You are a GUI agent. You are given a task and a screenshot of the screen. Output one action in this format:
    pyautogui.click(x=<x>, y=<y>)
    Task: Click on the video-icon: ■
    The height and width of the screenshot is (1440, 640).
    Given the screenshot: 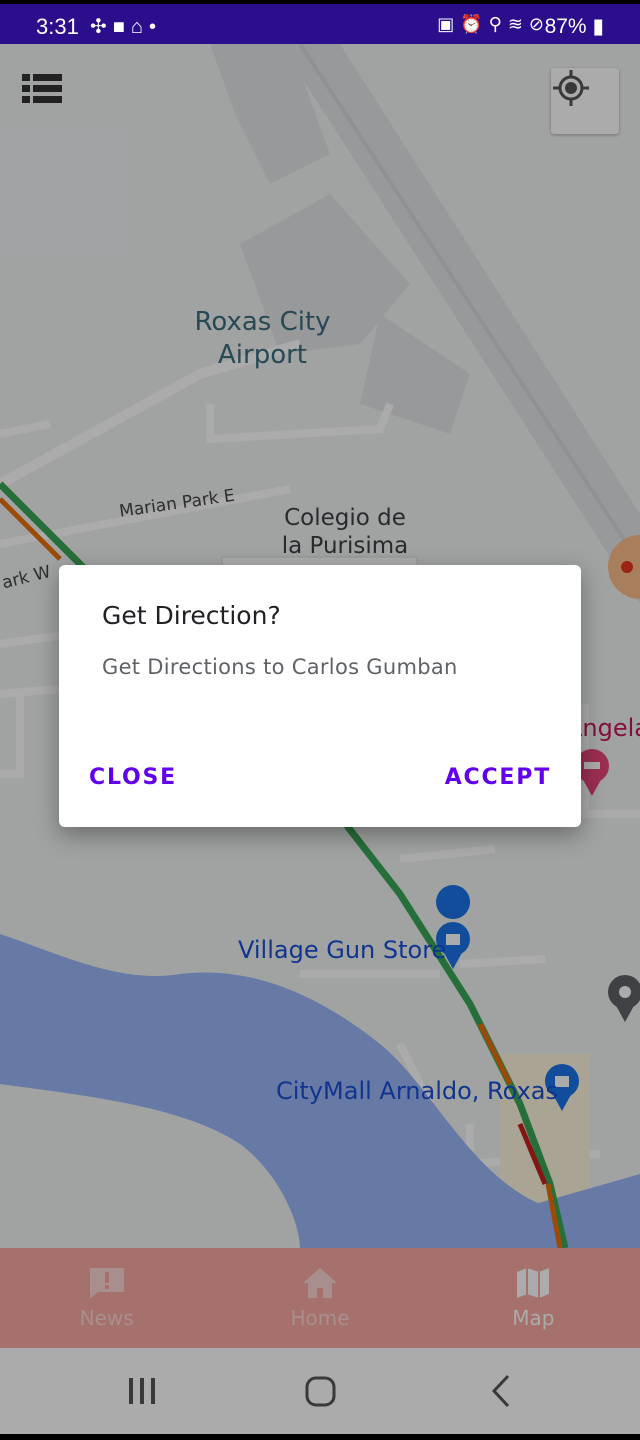 What is the action you would take?
    pyautogui.click(x=121, y=27)
    